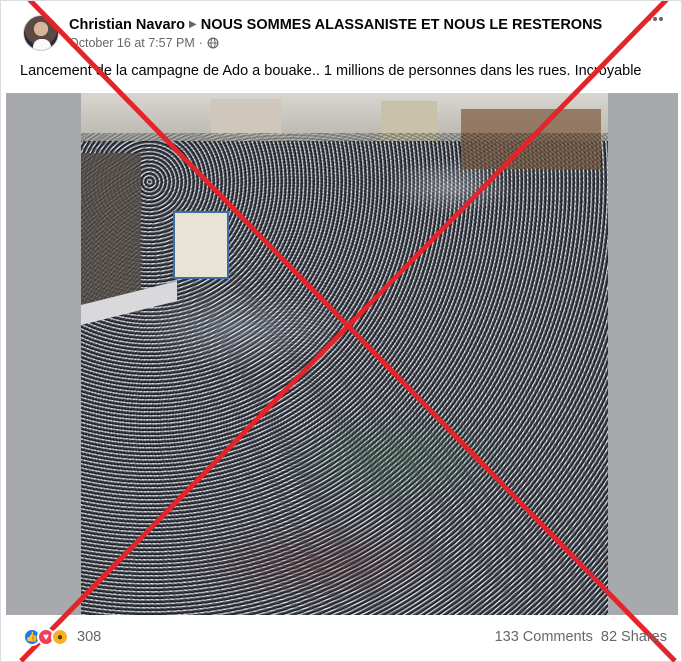  Describe the element at coordinates (201, 245) in the screenshot. I see `photo-banner` at that location.